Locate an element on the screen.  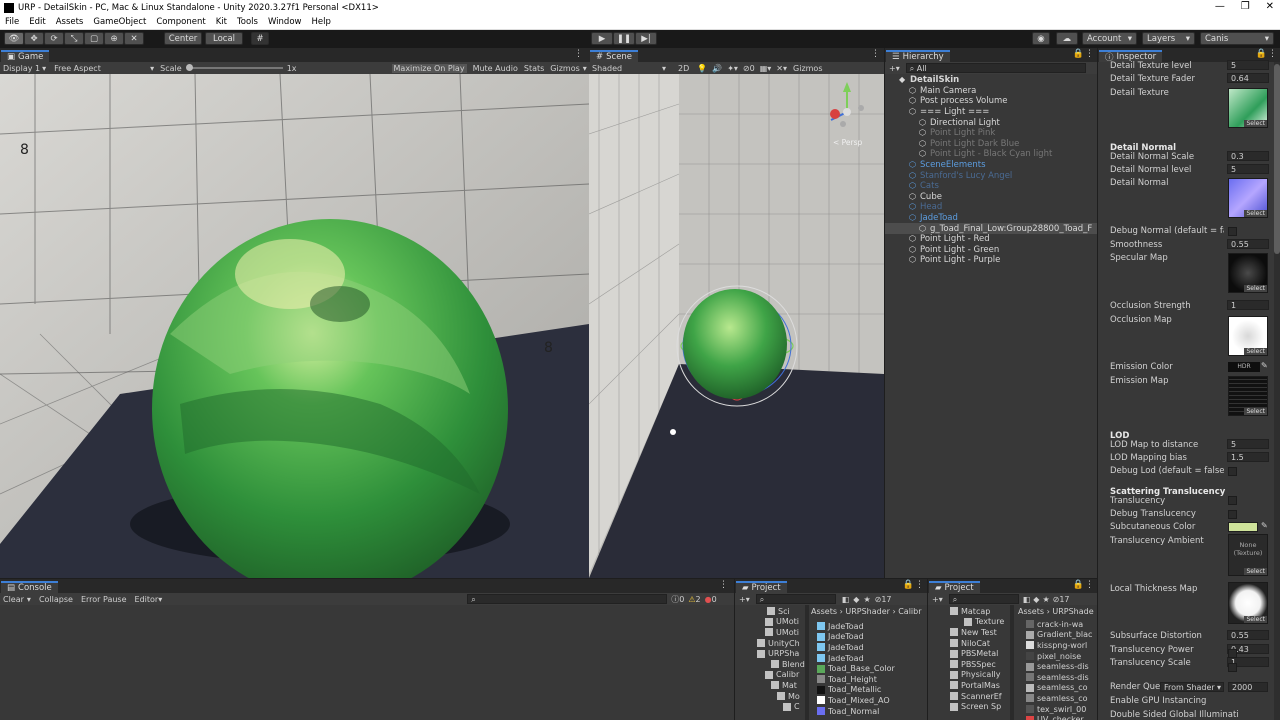
shading-dropdown: Shaded is located at coordinates (627, 68).